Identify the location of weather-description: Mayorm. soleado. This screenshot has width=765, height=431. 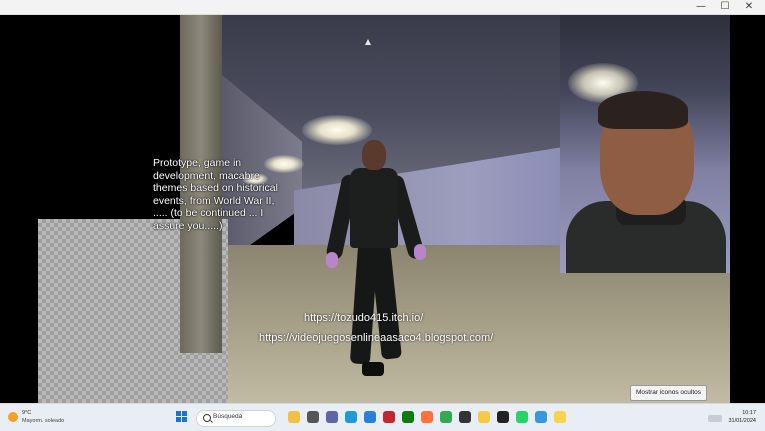
(43, 421).